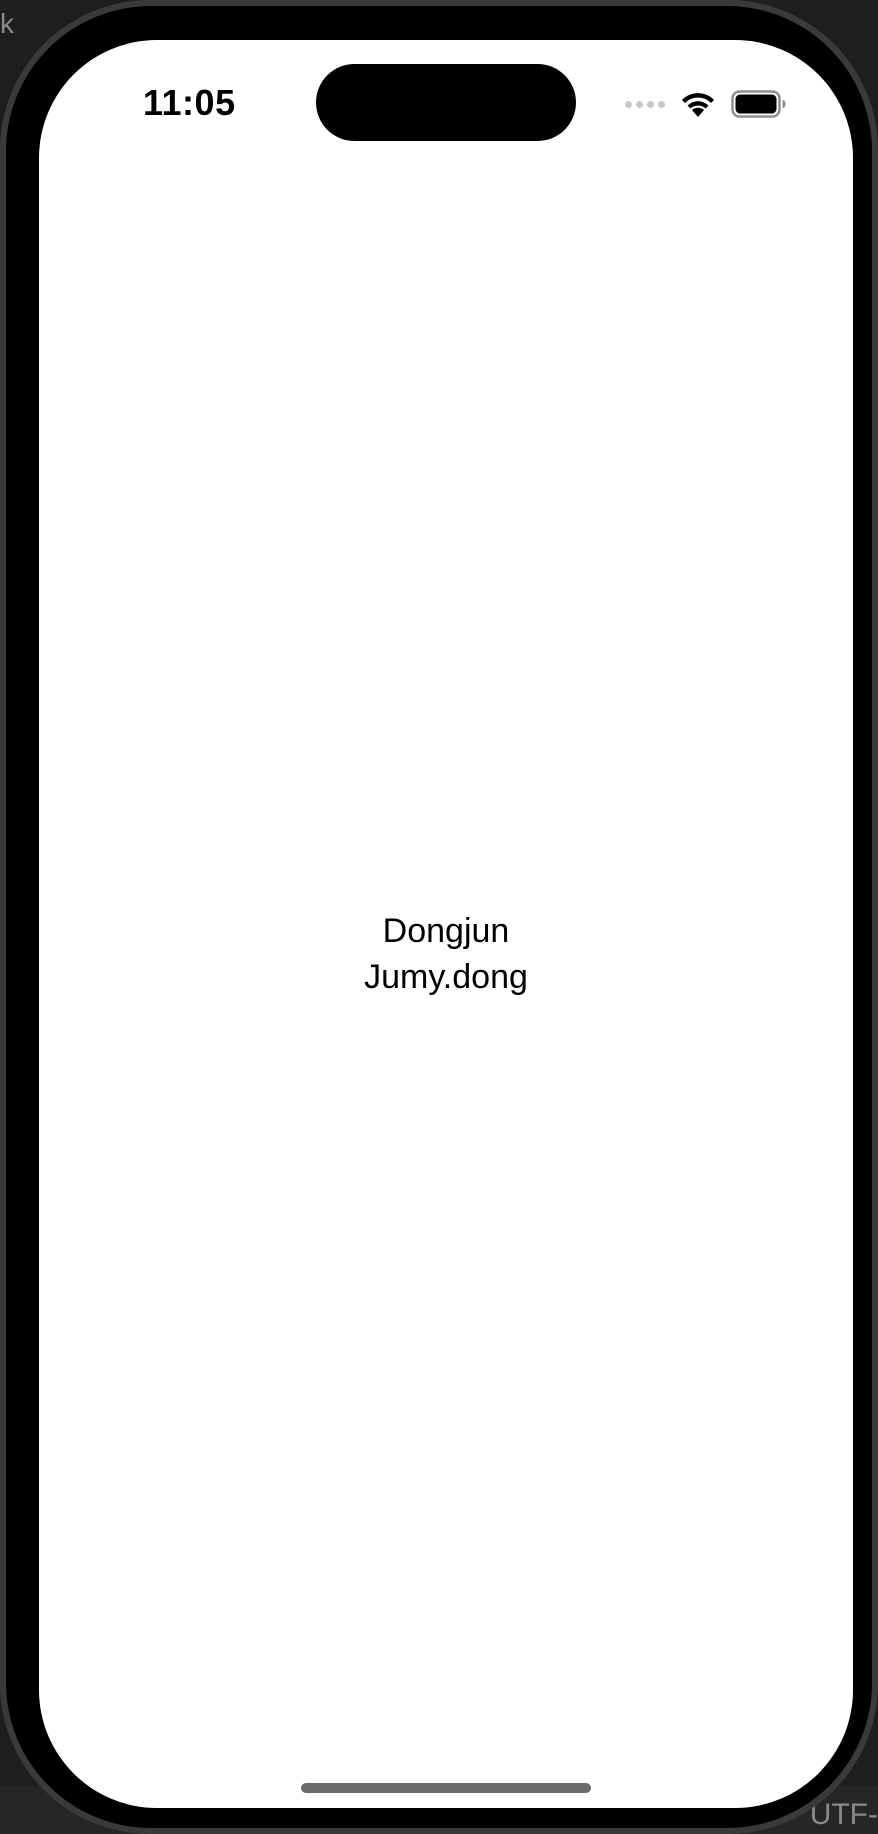 The height and width of the screenshot is (1834, 878). I want to click on signal-dots-icon, so click(645, 104).